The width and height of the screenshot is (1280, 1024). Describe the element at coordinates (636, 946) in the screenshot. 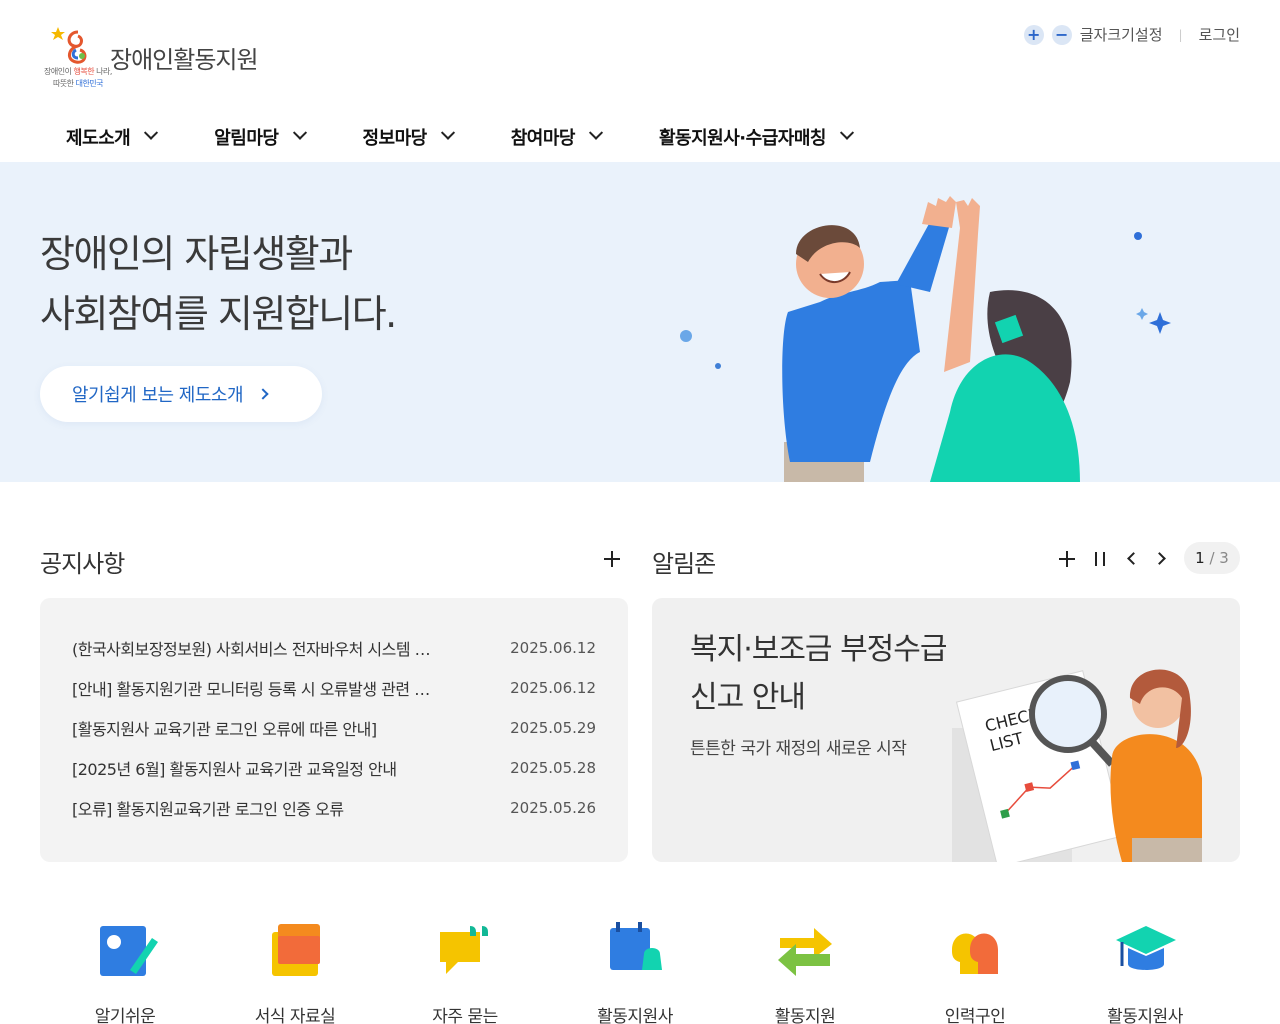

I see `calendar-bell-icon` at that location.